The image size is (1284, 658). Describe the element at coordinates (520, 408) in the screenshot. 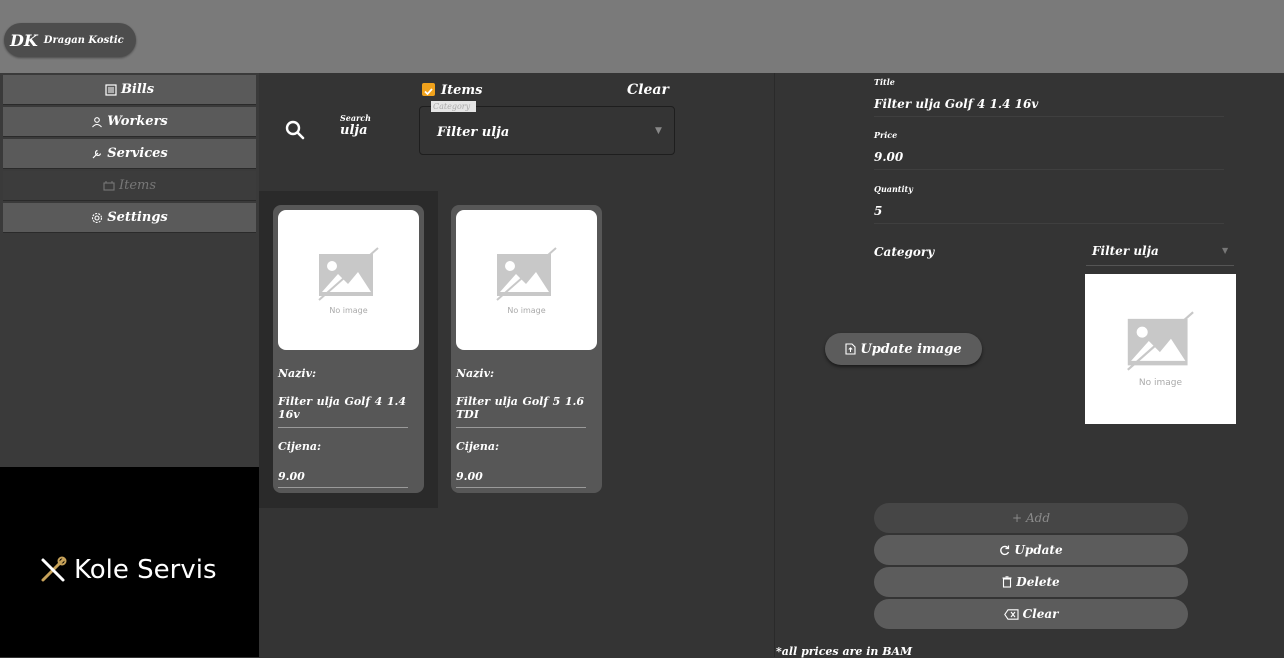

I see `item-name: Filter ulja Golf 5 1.6 TDI` at that location.